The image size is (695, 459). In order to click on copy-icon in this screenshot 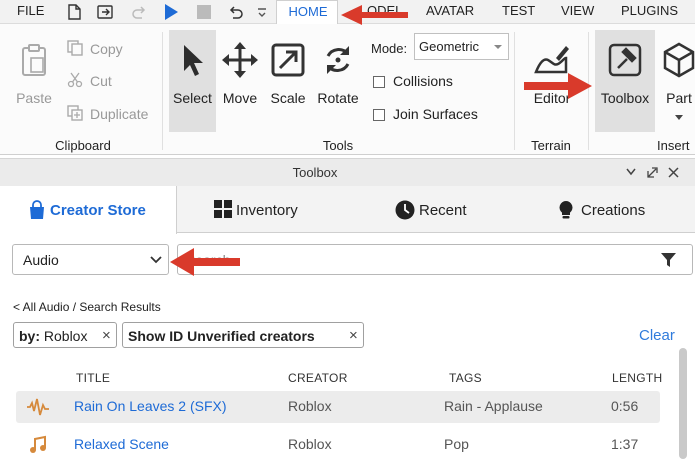, I will do `click(75, 48)`.